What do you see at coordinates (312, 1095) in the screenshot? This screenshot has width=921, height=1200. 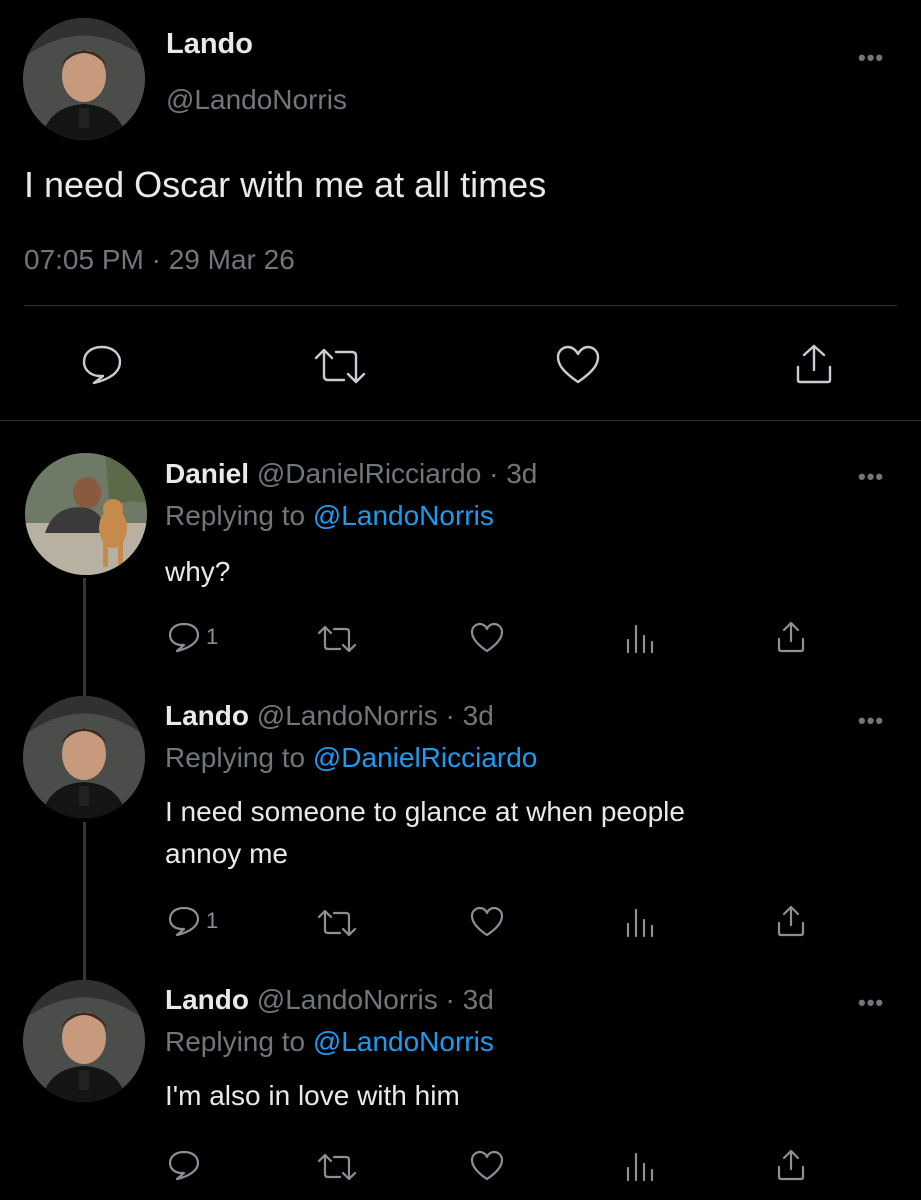 I see `tweet-text: I'm also in love with him` at bounding box center [312, 1095].